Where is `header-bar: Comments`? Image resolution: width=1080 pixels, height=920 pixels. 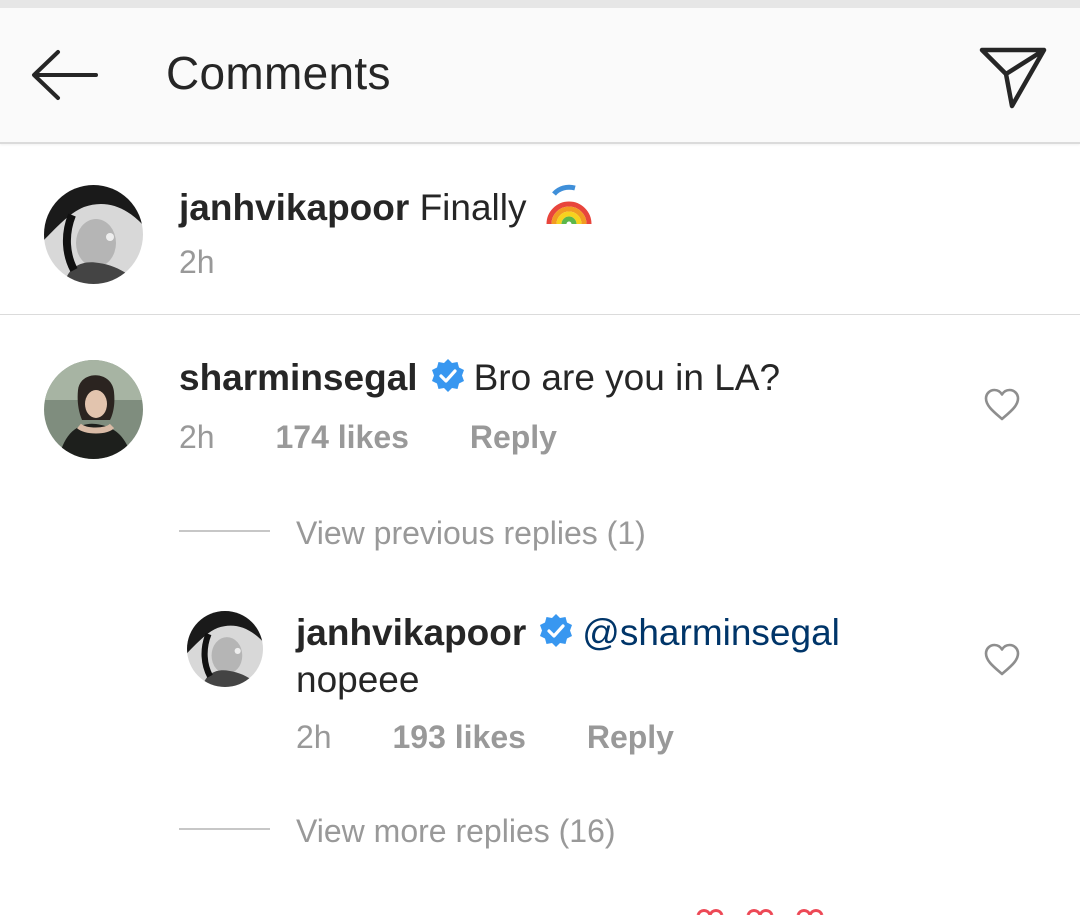
header-bar: Comments is located at coordinates (540, 76).